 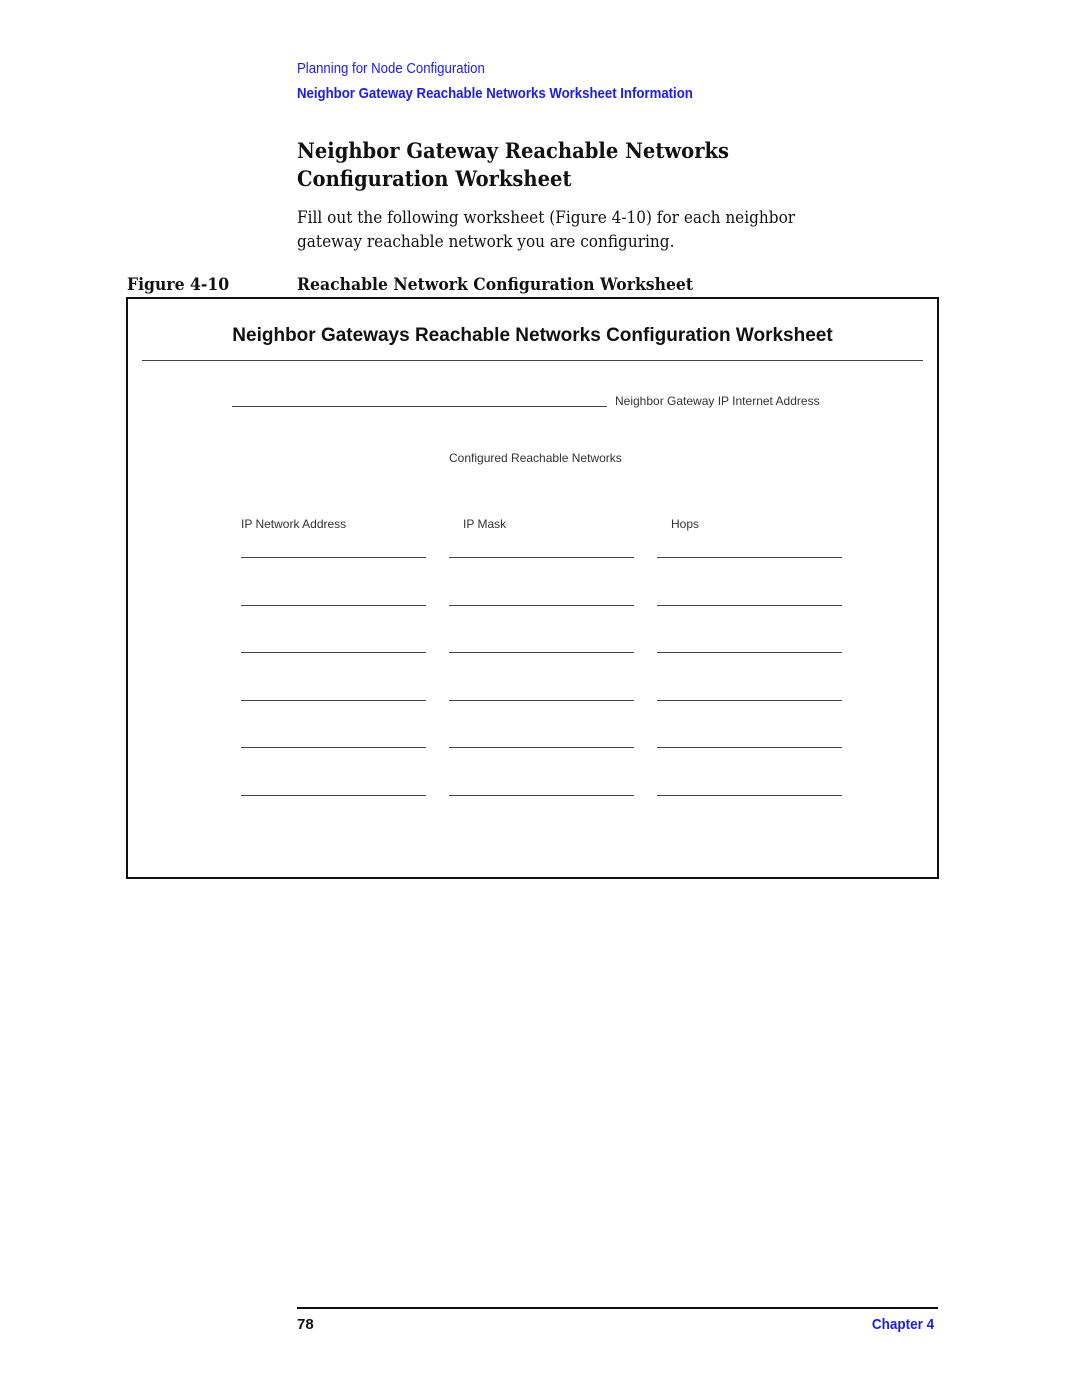 I want to click on footer-chapter-link: Chapter 4, so click(x=903, y=1324).